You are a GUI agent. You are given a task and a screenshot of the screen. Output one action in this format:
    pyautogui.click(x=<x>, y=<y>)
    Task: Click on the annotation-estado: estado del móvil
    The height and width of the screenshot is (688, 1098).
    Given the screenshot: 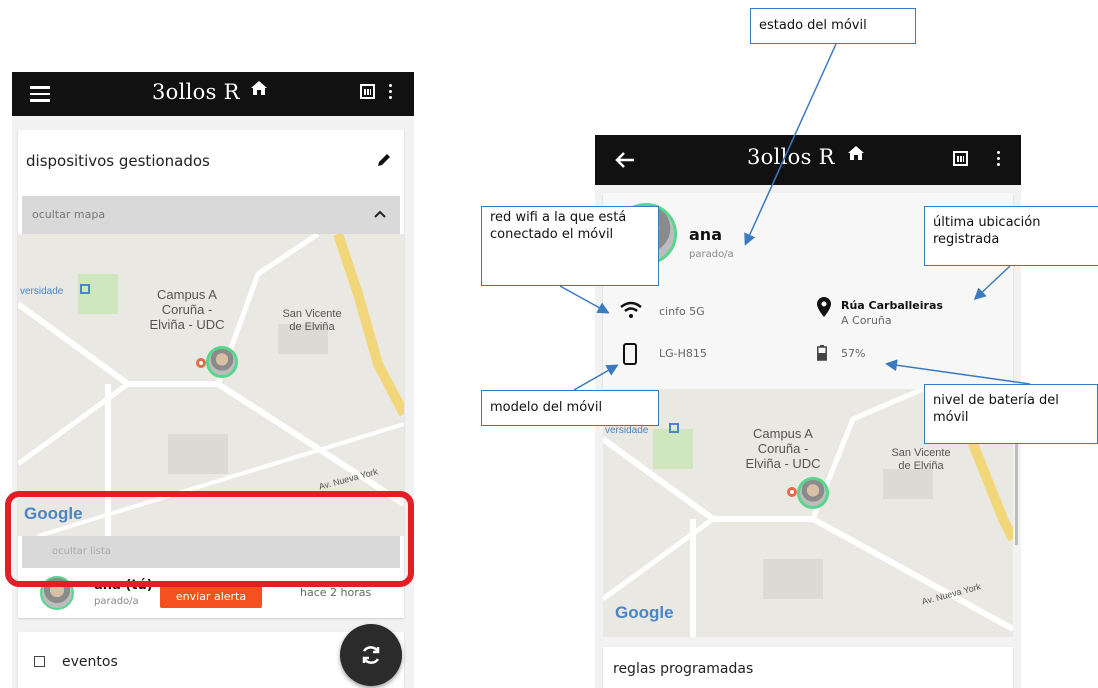 What is the action you would take?
    pyautogui.click(x=833, y=26)
    